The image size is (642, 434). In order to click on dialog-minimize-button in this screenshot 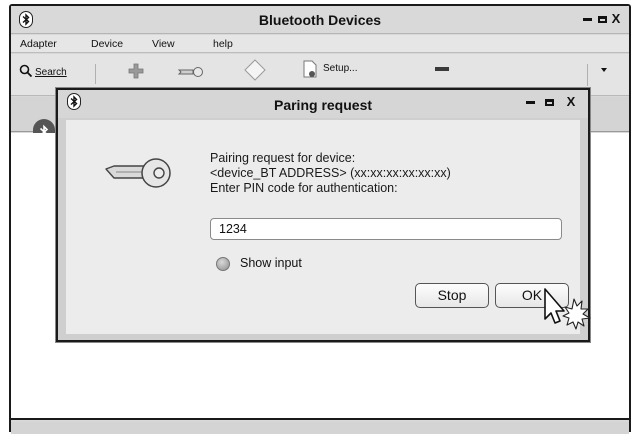, I will do `click(530, 101)`.